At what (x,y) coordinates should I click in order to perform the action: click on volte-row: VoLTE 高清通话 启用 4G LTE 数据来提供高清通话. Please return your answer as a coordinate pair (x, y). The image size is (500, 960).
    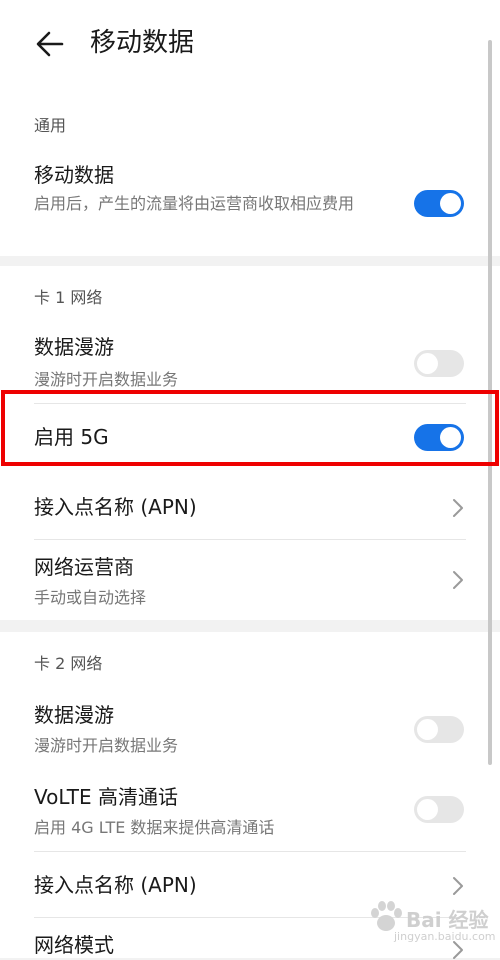
    Looking at the image, I should click on (250, 813).